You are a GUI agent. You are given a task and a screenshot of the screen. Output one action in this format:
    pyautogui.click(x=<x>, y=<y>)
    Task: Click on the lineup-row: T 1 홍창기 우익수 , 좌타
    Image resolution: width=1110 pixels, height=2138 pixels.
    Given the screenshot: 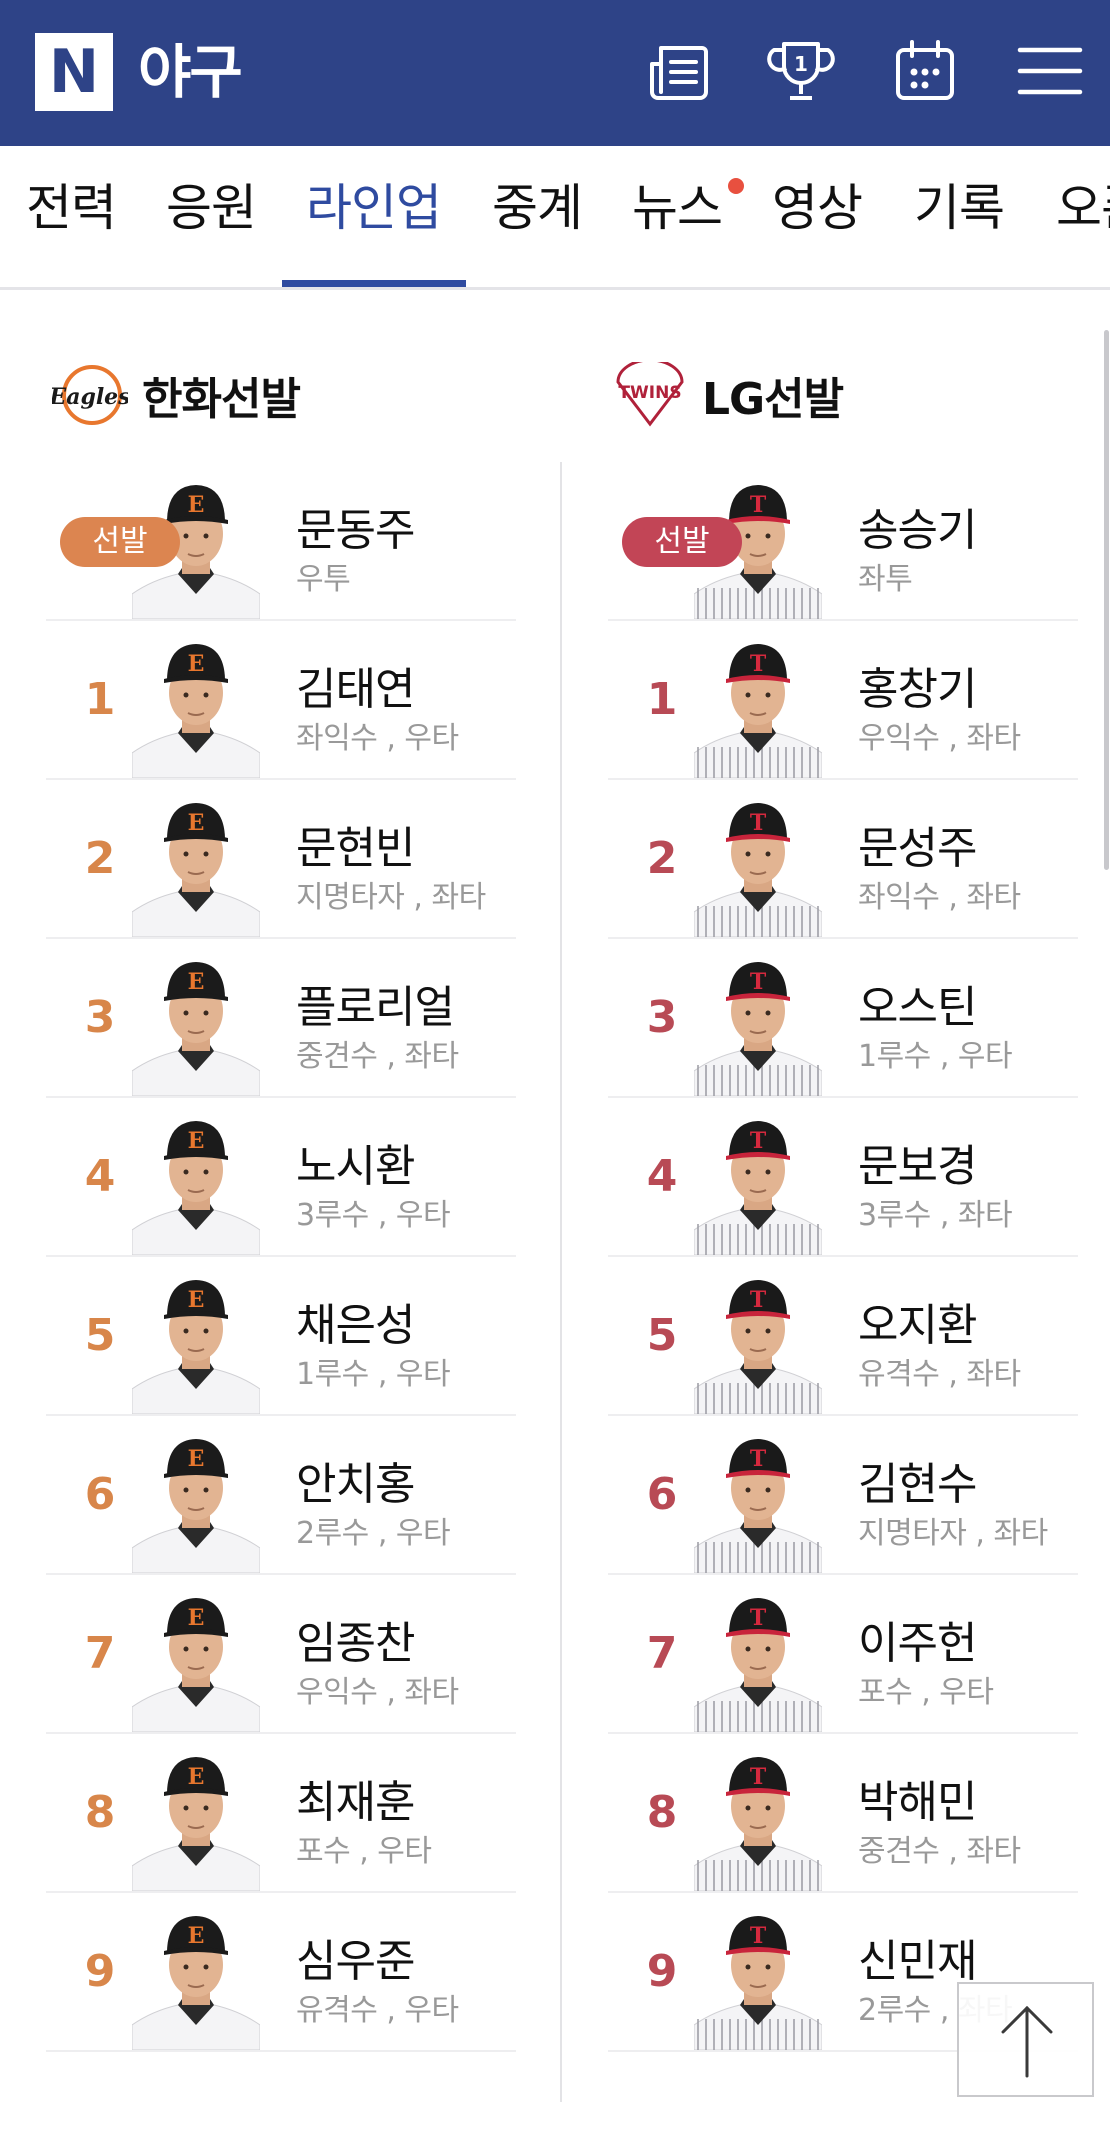 What is the action you would take?
    pyautogui.click(x=843, y=700)
    